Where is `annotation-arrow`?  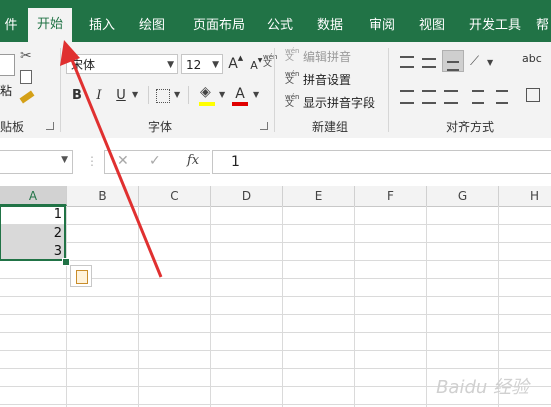
annotation-arrow is located at coordinates (111, 159).